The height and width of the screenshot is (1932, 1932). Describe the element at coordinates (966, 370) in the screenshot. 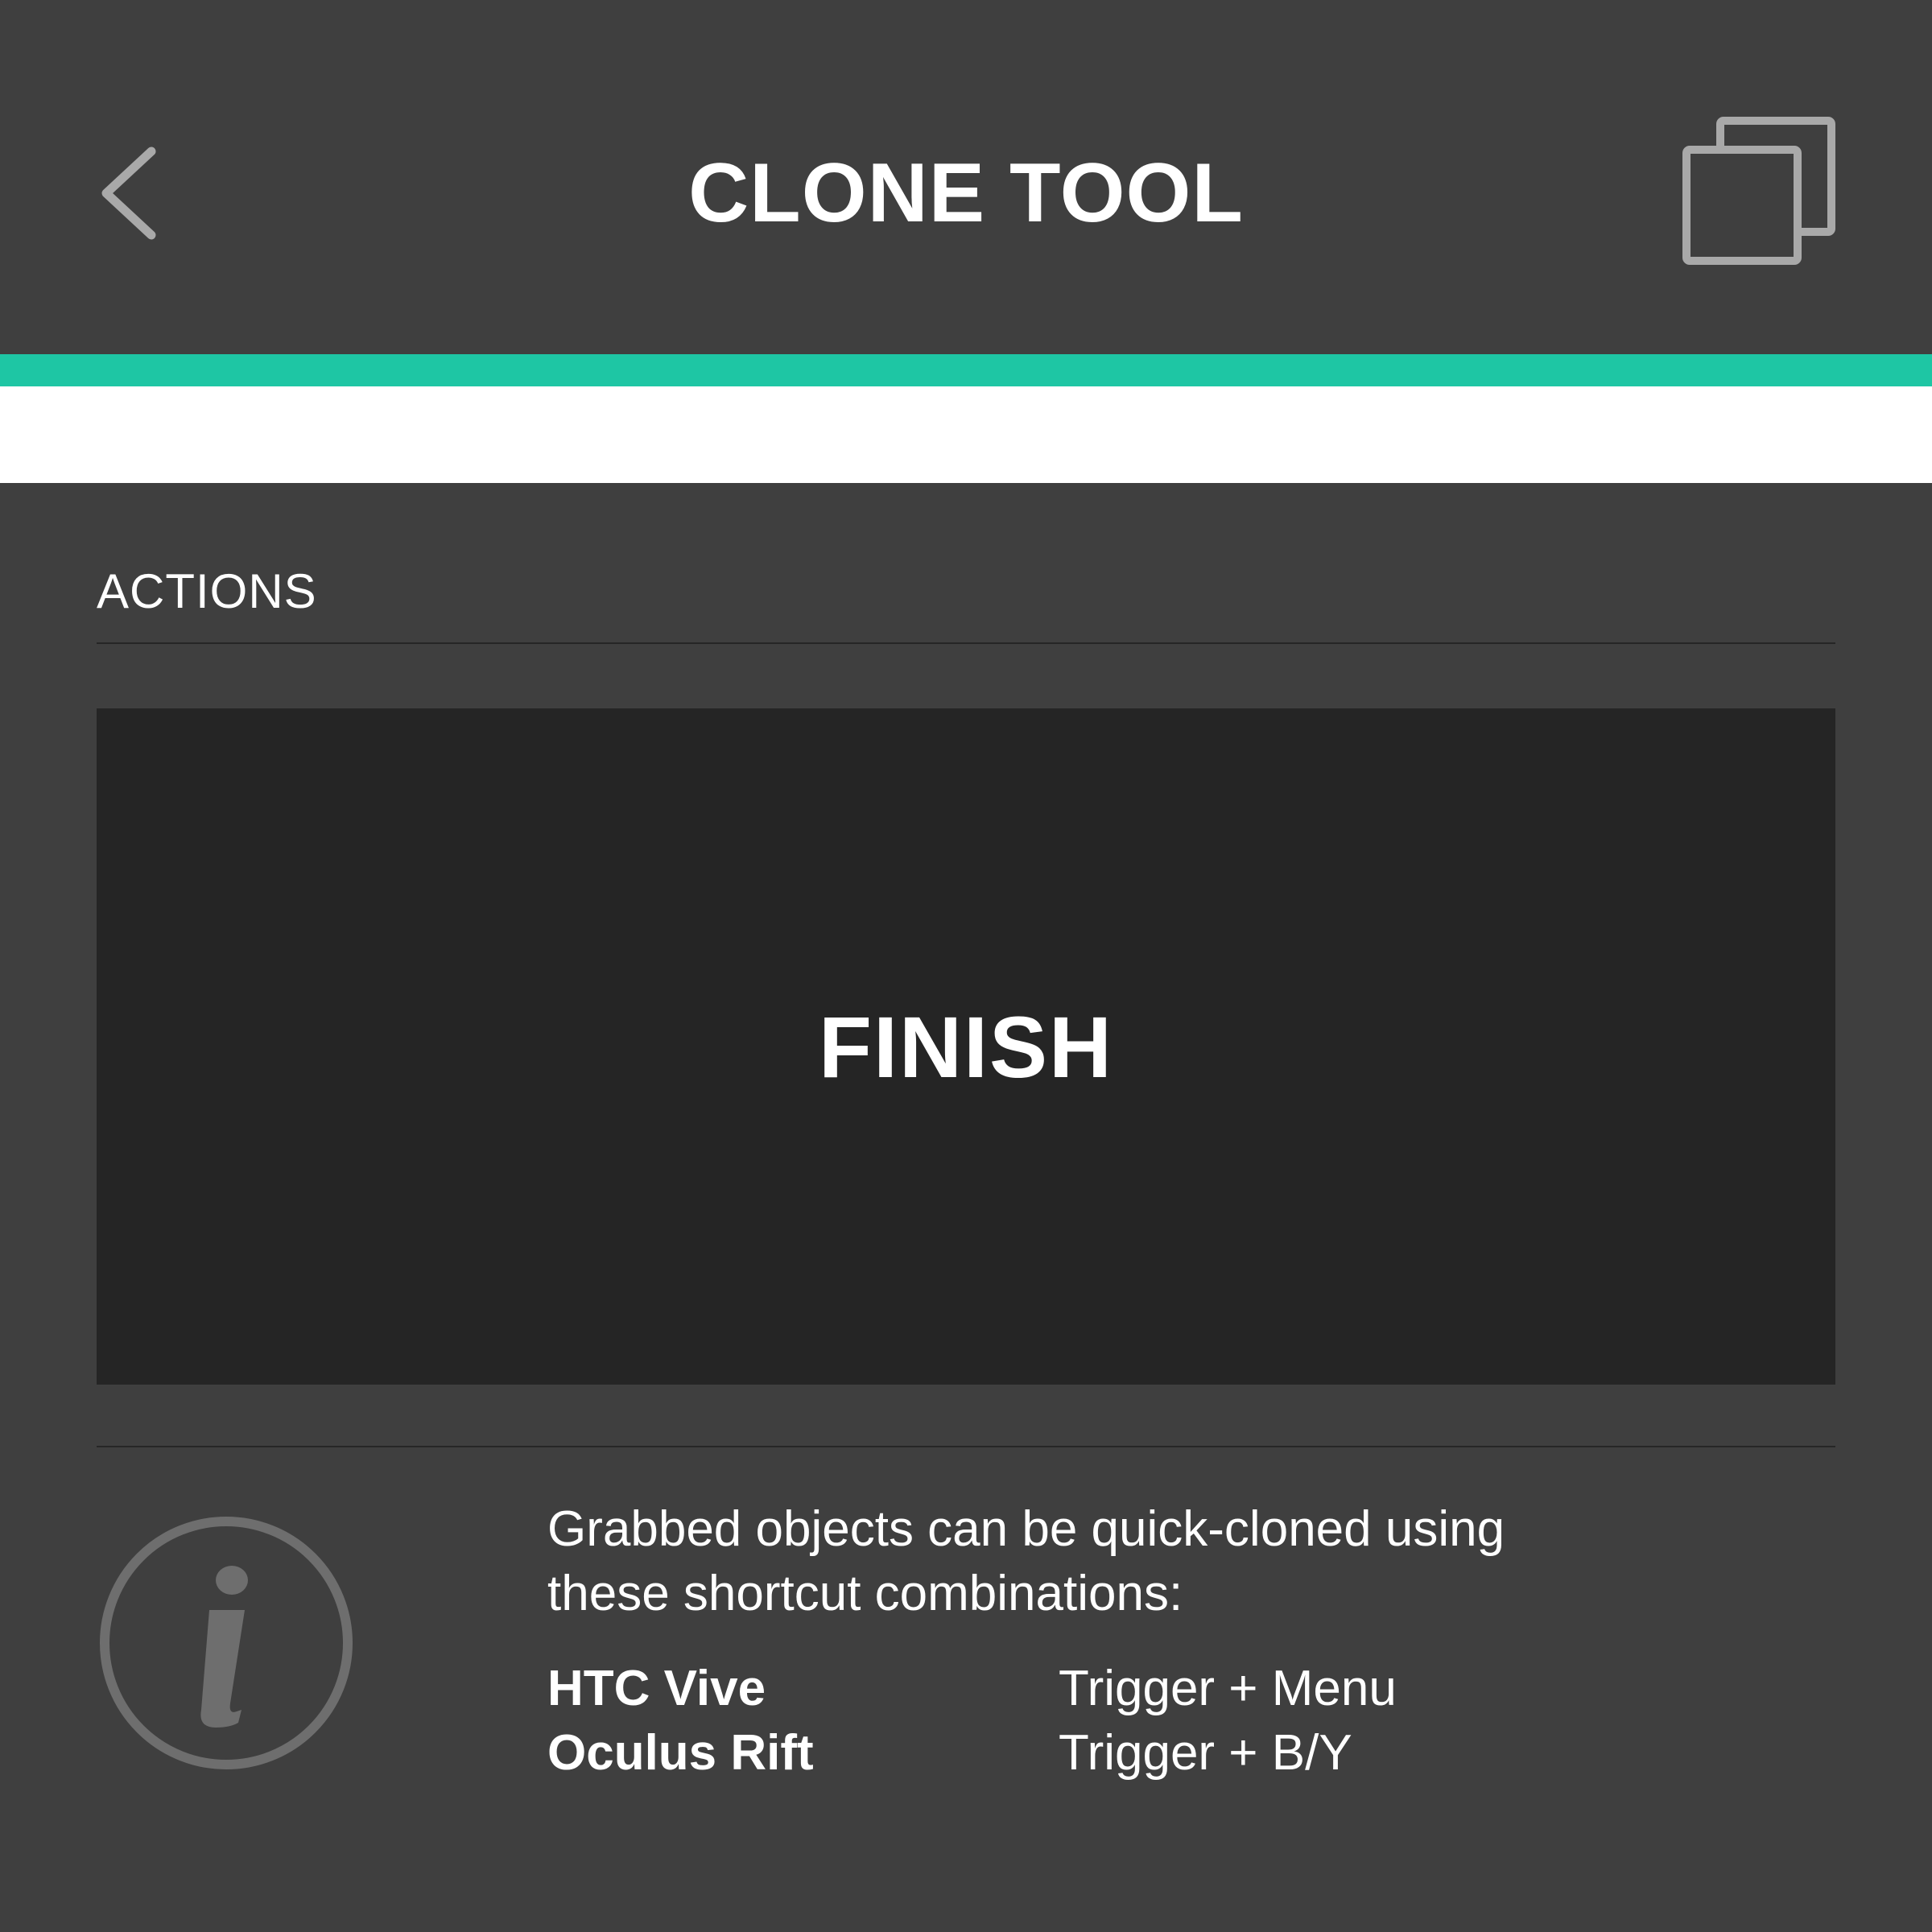

I see `accent-bar` at that location.